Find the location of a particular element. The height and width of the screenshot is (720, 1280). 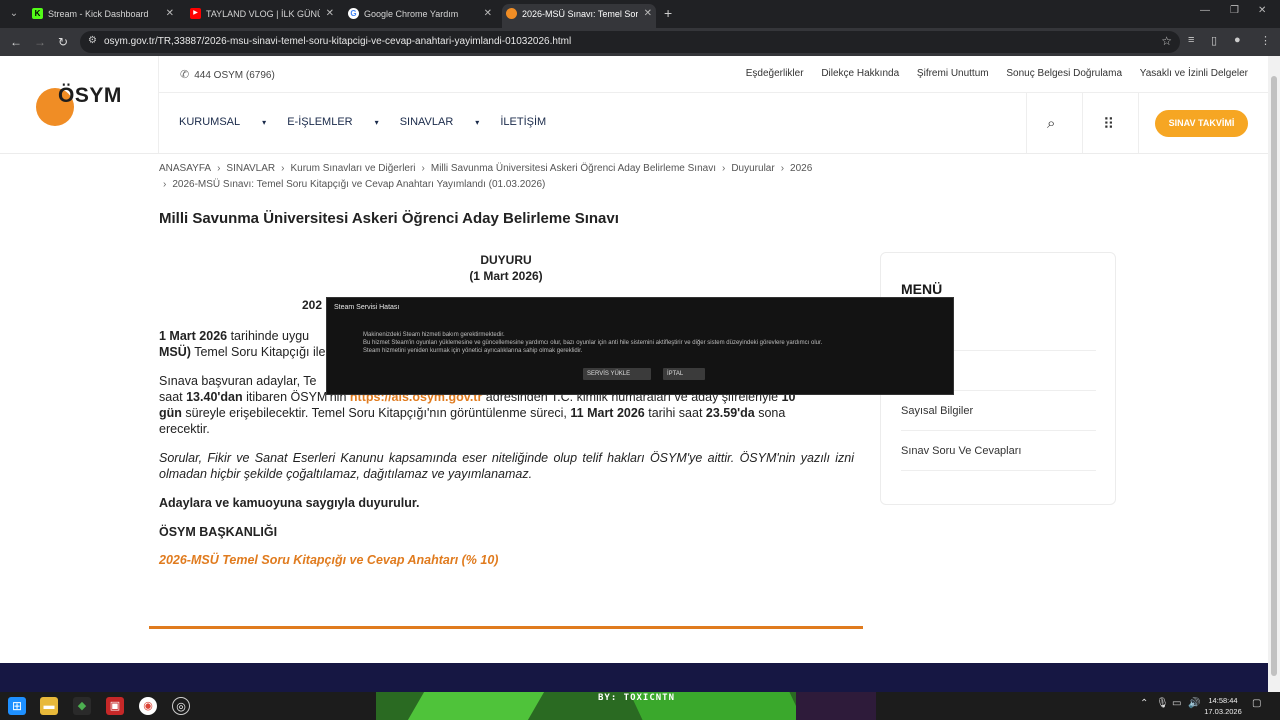

announcement-subtitle: 202 is located at coordinates (312, 305).